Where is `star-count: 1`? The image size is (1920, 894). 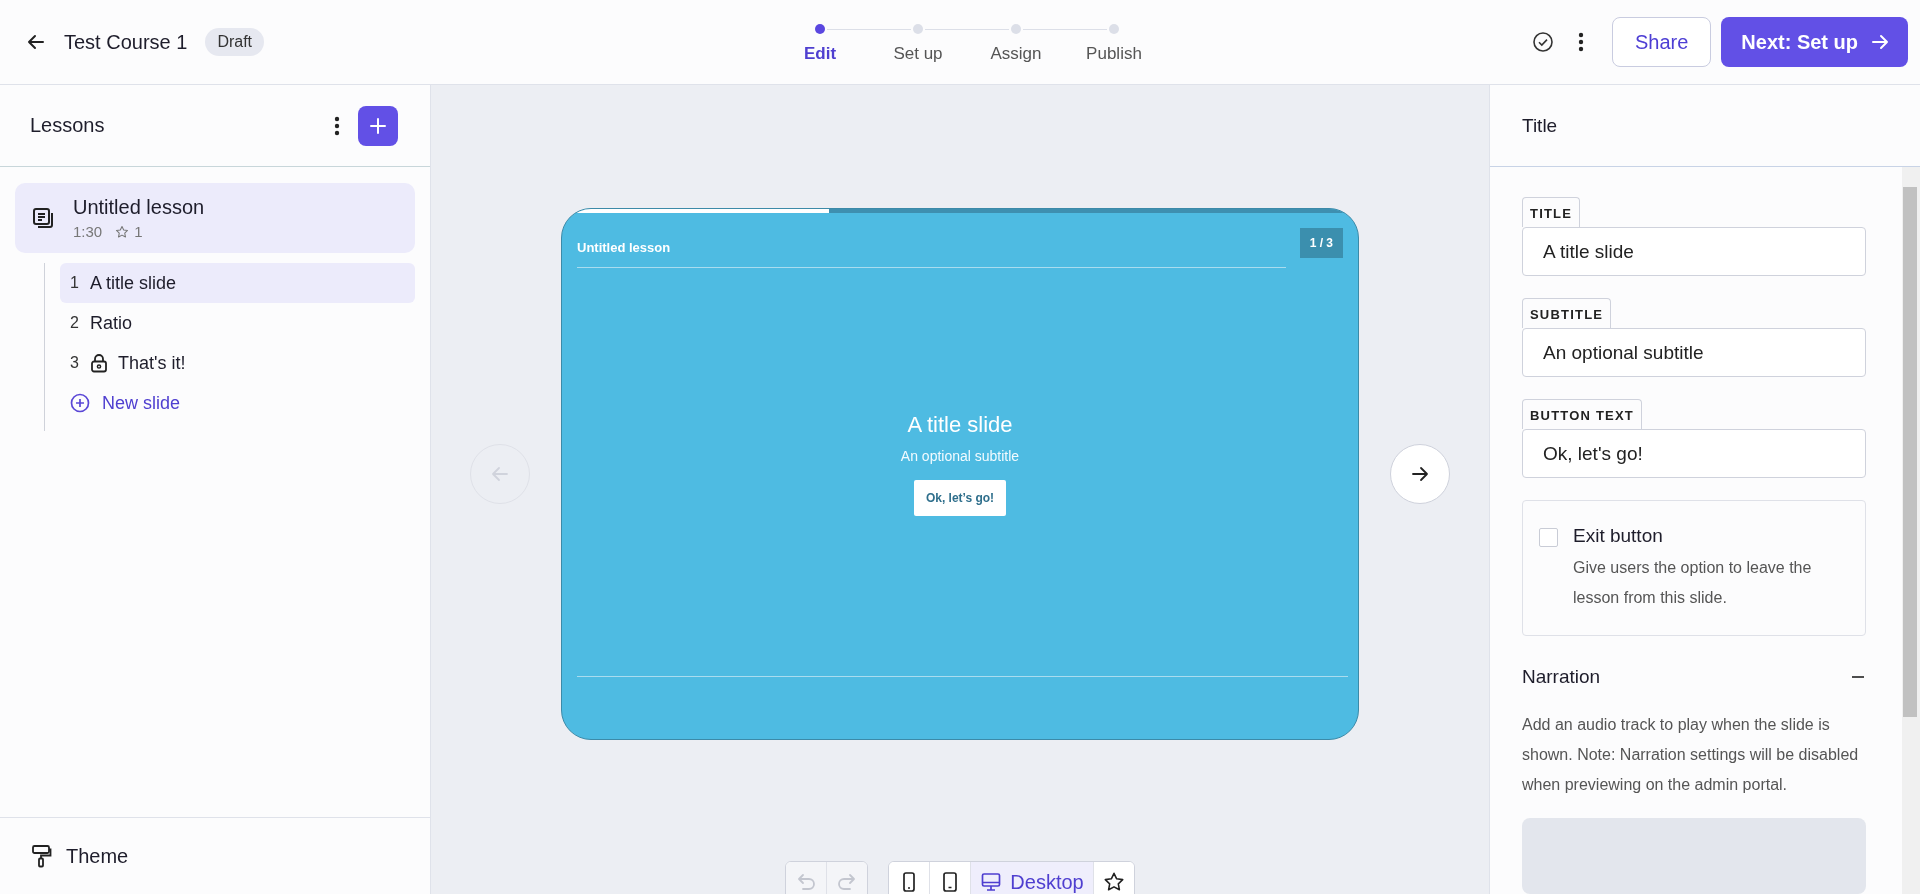 star-count: 1 is located at coordinates (138, 231).